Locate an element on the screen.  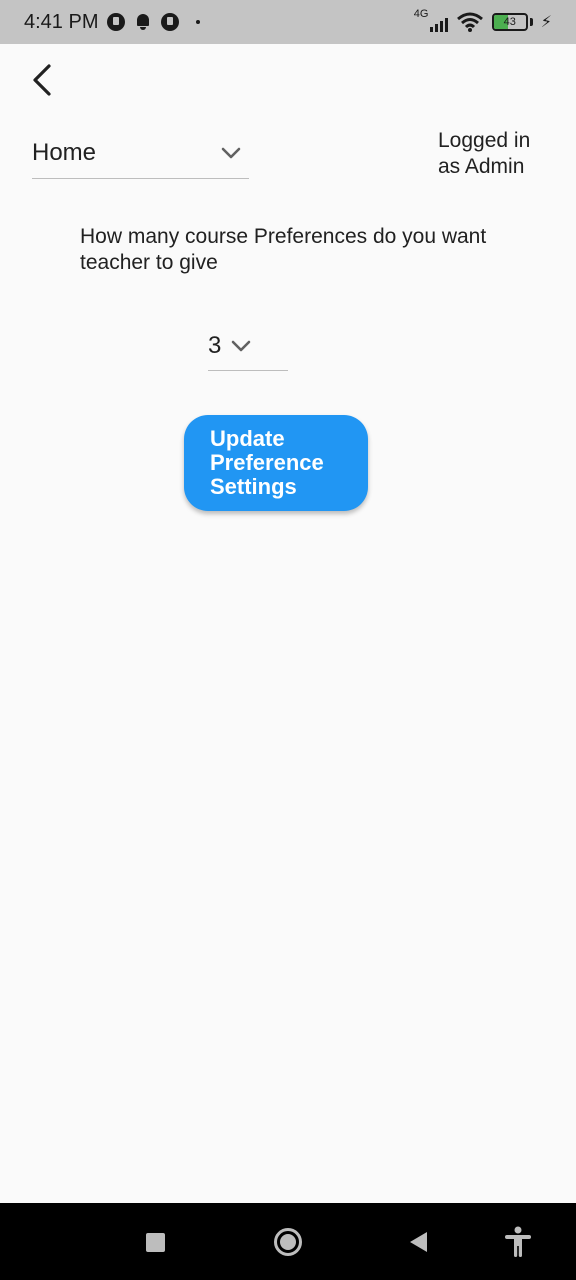
accessibility-icon is located at coordinates (518, 1241).